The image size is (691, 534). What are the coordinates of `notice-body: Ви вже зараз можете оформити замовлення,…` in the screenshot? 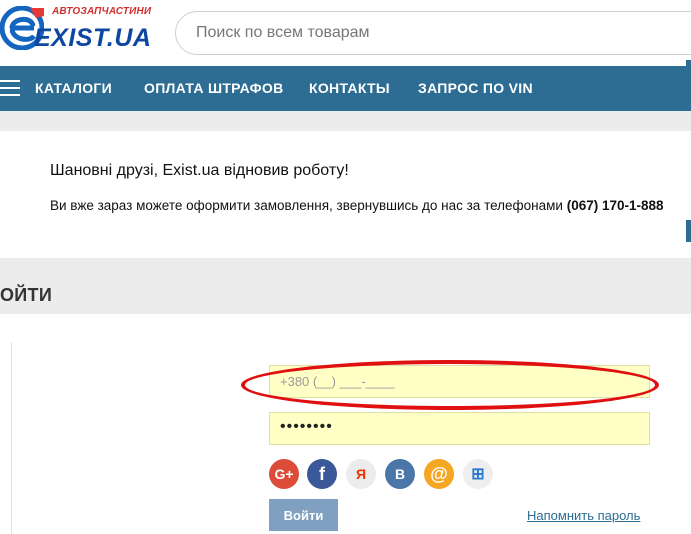 It's located at (357, 205).